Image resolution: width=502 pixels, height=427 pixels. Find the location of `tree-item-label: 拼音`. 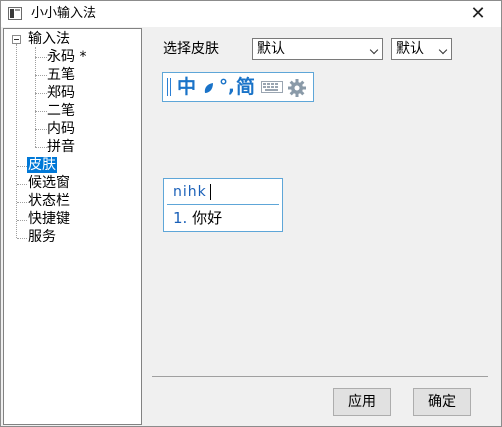

tree-item-label: 拼音 is located at coordinates (61, 147).